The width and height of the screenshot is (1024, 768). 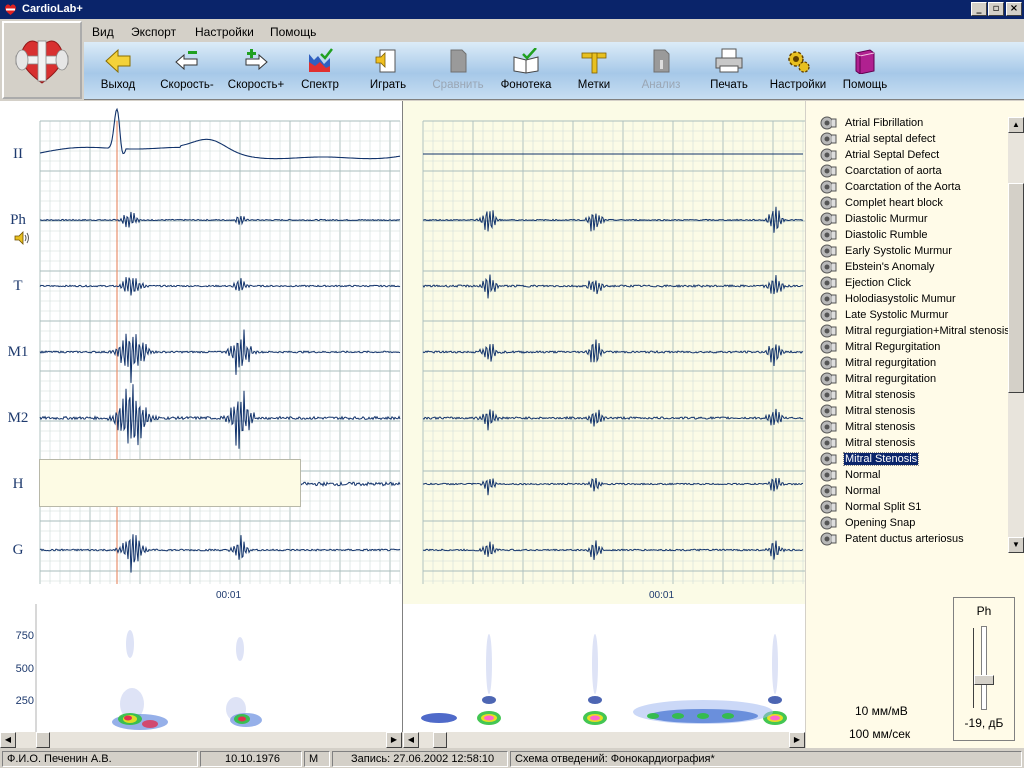 I want to click on list-scrollbar: ▲ ▼, so click(x=1016, y=335).